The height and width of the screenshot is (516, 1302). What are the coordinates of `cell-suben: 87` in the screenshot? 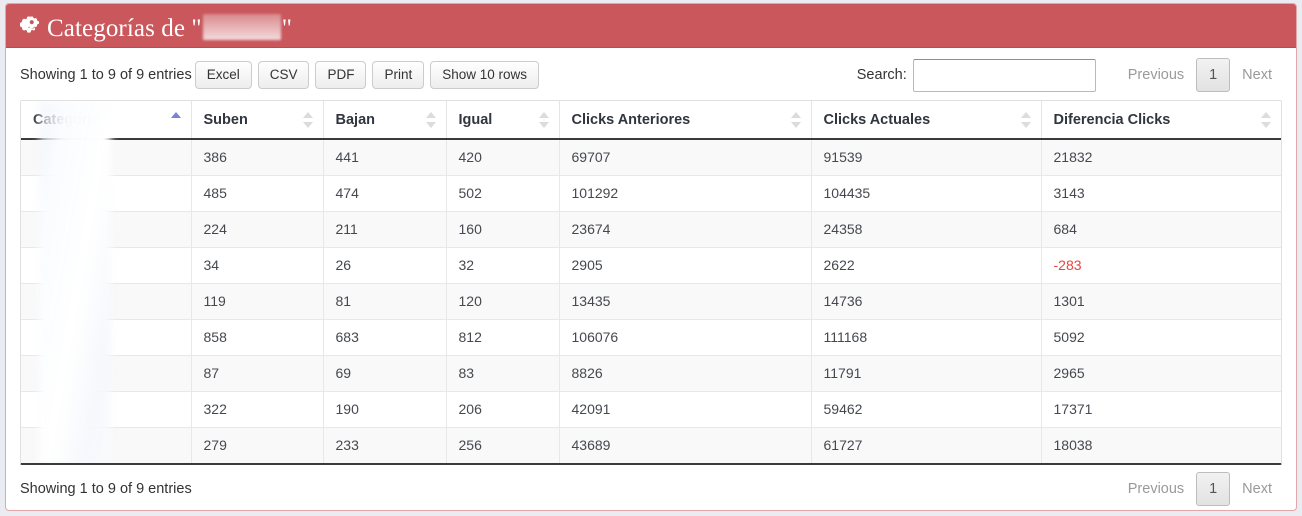 It's located at (257, 373).